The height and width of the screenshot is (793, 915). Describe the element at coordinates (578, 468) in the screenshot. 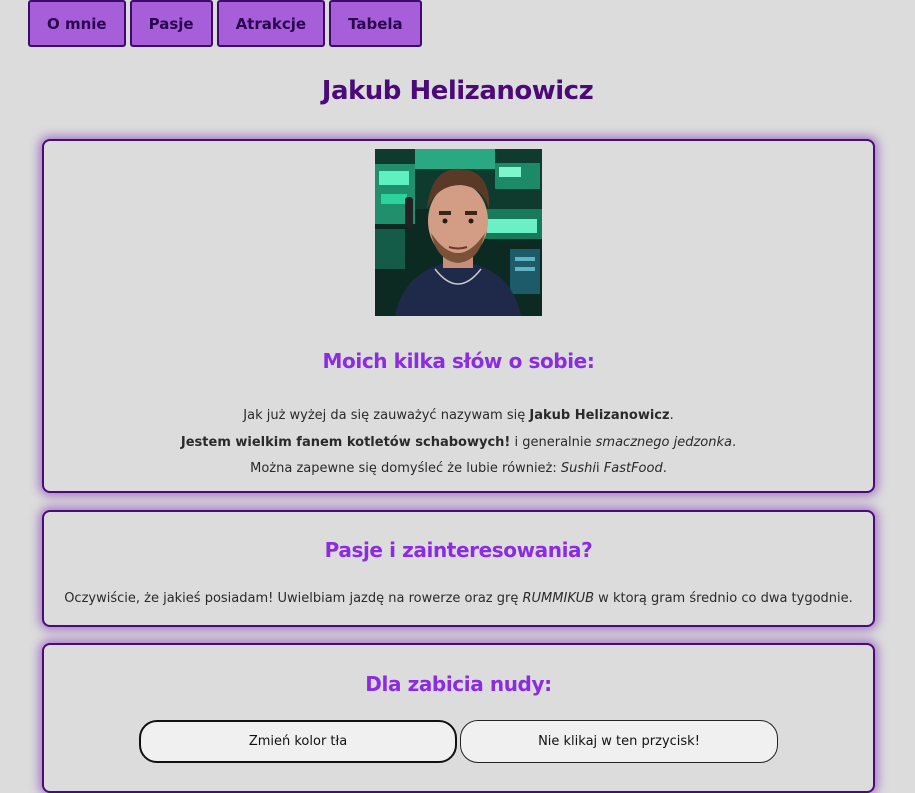

I see `about-sushi: Sushi` at that location.